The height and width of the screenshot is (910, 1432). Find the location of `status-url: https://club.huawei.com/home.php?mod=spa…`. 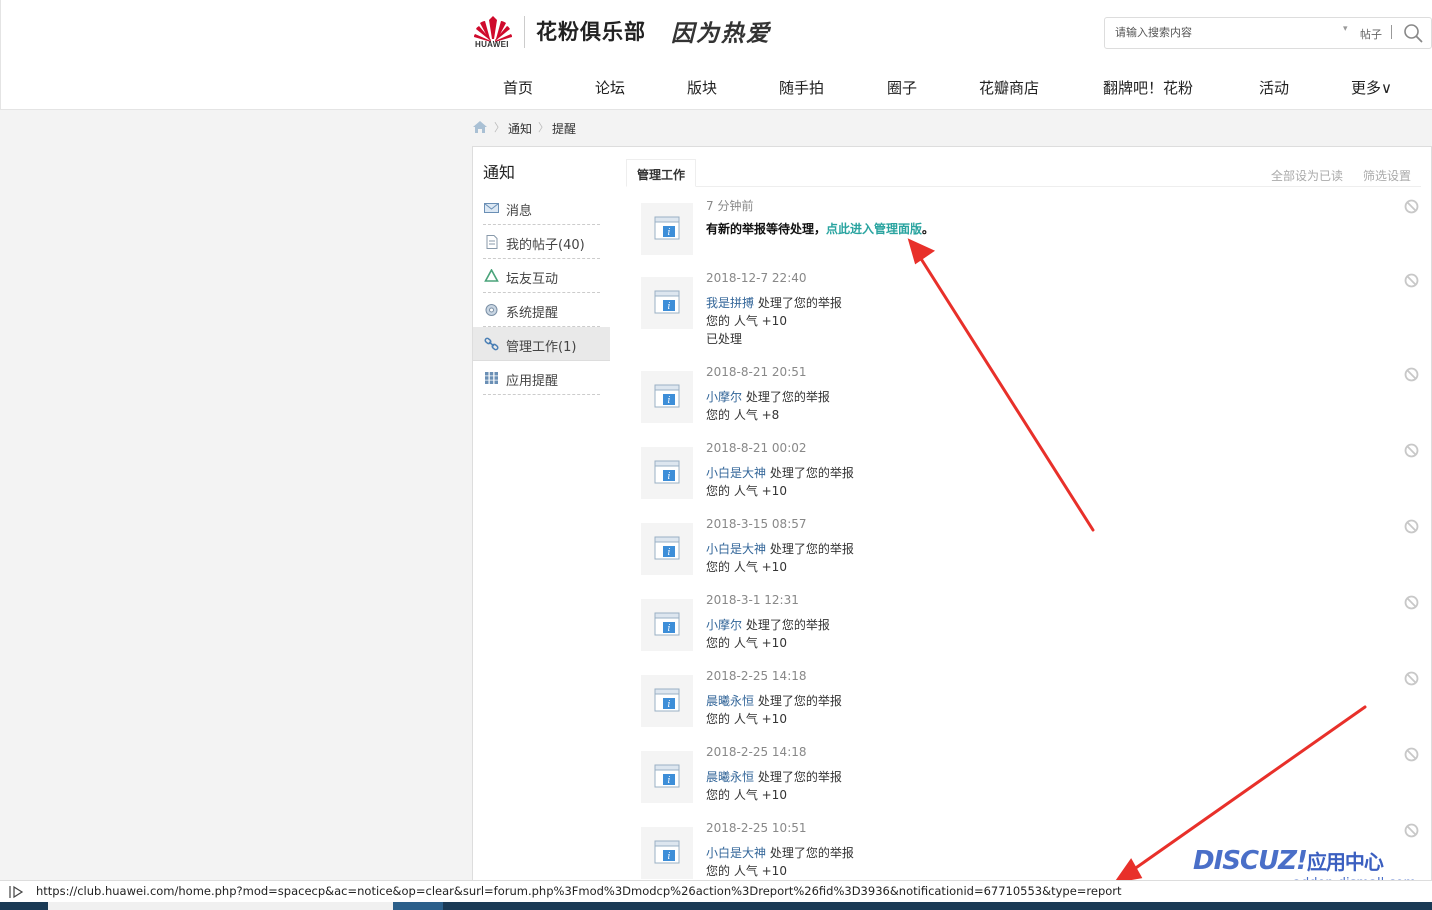

status-url: https://club.huawei.com/home.php?mod=spa… is located at coordinates (579, 891).